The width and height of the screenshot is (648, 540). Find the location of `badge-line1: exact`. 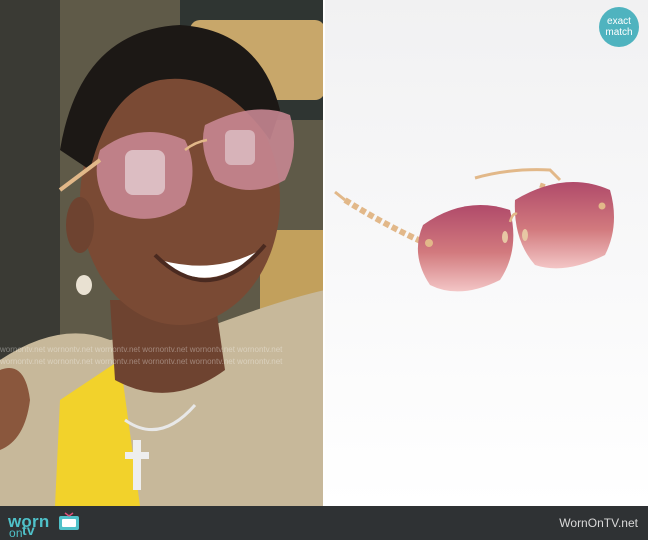

badge-line1: exact is located at coordinates (619, 21).